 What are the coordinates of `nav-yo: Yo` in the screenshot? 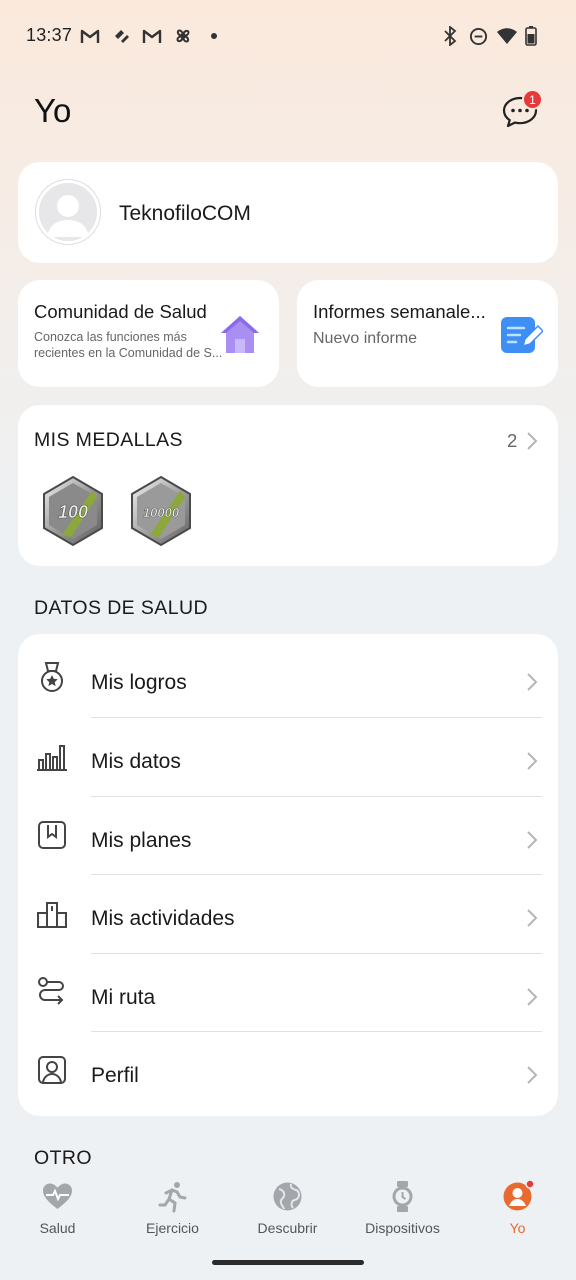 It's located at (517, 1207).